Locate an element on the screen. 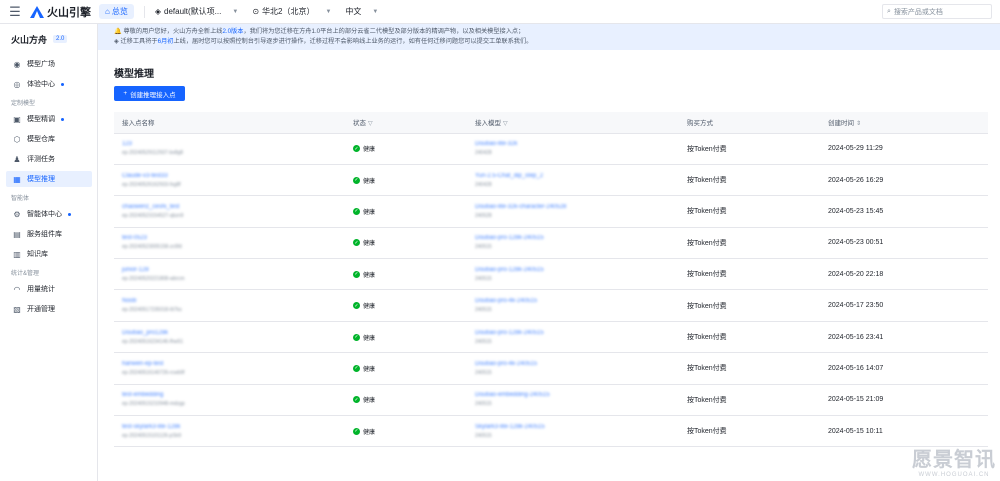 The width and height of the screenshot is (1000, 481). create-endpoint-label: 创建推理接入点 is located at coordinates (153, 95).